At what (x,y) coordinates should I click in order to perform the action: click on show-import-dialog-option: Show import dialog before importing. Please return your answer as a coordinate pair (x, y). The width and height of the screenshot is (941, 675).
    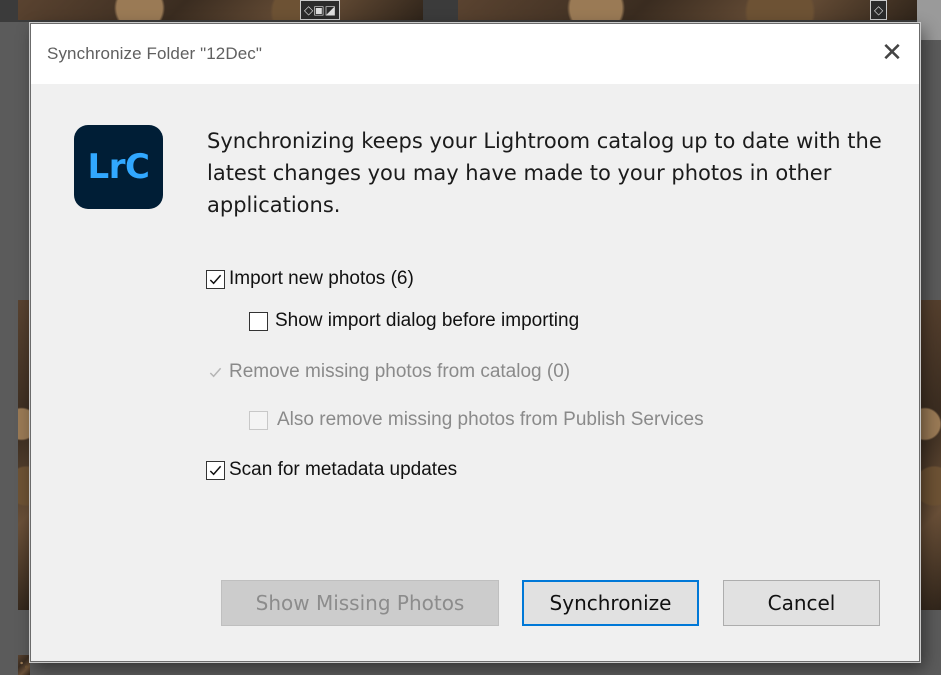
    Looking at the image, I should click on (414, 321).